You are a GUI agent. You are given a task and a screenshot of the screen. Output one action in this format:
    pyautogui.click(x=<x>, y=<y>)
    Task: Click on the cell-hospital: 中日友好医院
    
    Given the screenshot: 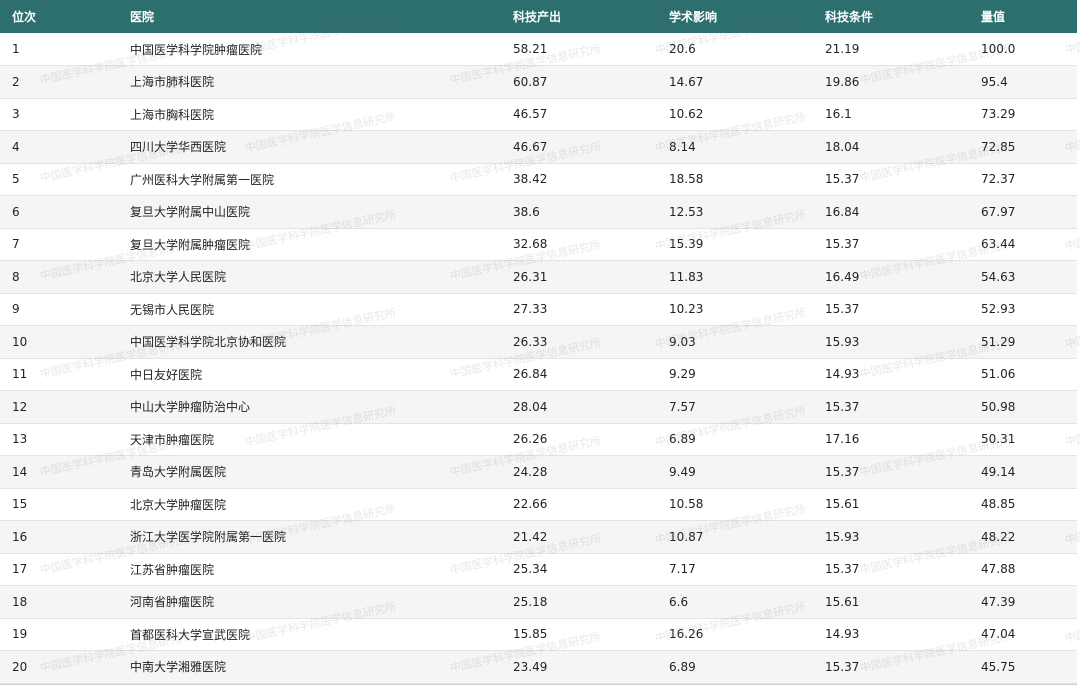 What is the action you would take?
    pyautogui.click(x=166, y=374)
    